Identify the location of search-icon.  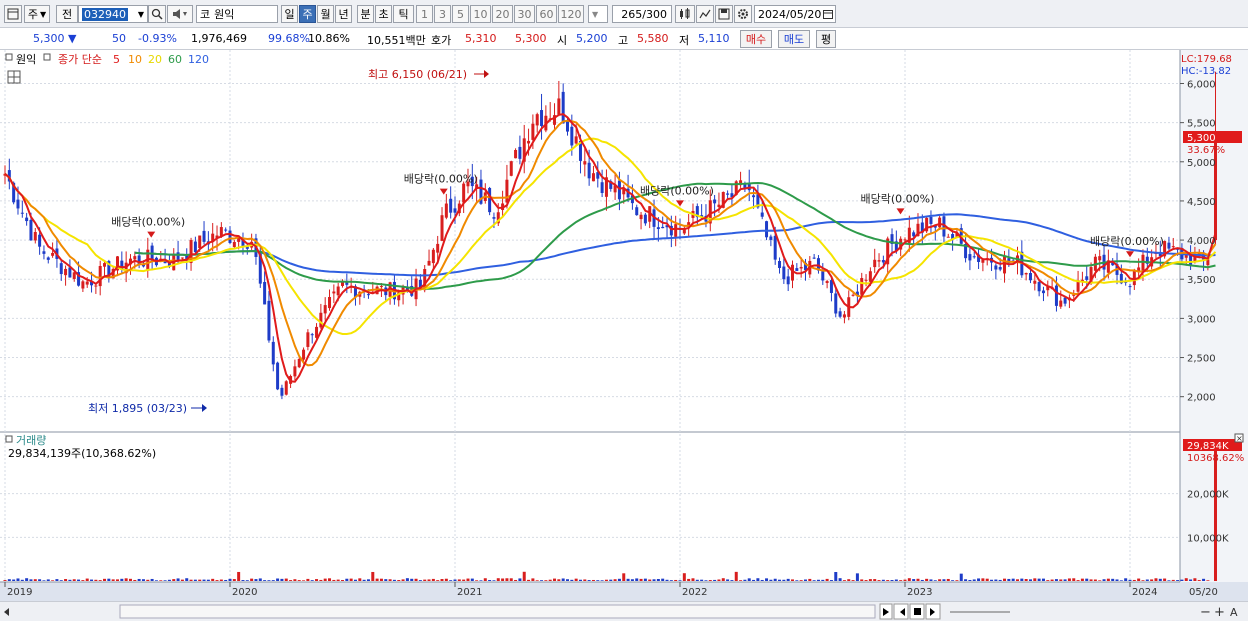
(157, 14).